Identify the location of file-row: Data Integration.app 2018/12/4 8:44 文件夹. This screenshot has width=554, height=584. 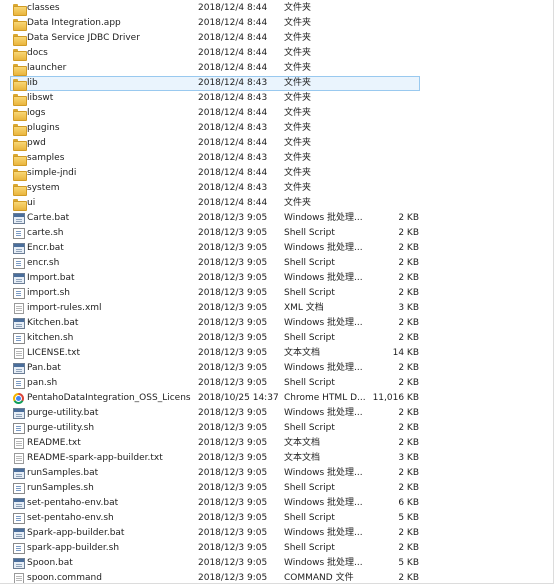
(215, 23).